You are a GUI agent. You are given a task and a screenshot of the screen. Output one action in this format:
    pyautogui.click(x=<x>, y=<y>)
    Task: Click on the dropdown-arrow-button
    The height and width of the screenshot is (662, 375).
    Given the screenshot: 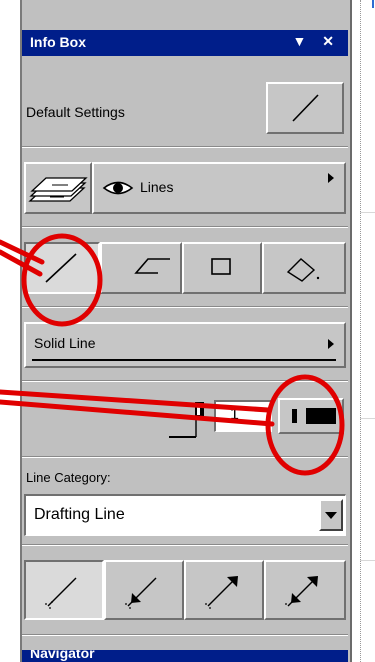 What is the action you would take?
    pyautogui.click(x=331, y=515)
    